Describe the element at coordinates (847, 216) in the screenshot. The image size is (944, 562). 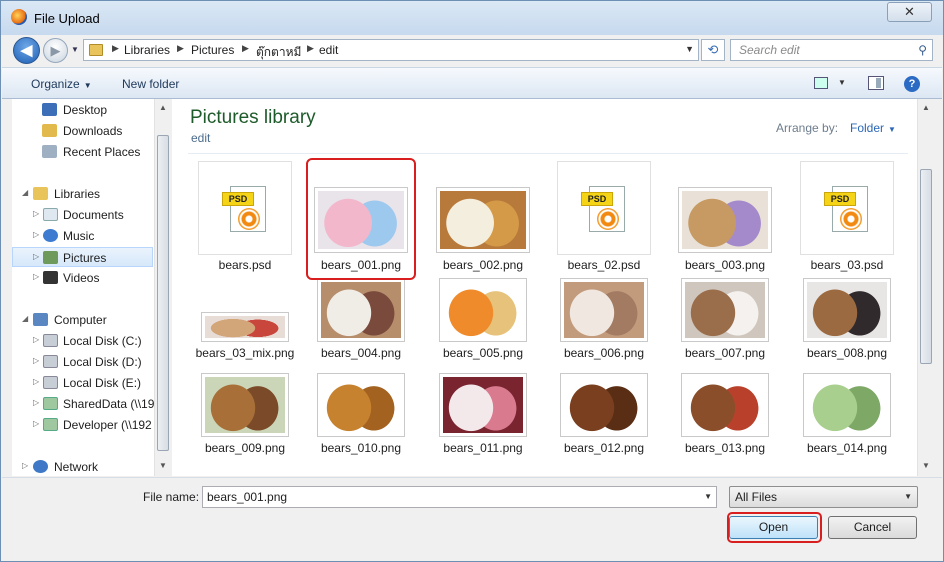
I see `file-tile: PSD bears_03.psd` at that location.